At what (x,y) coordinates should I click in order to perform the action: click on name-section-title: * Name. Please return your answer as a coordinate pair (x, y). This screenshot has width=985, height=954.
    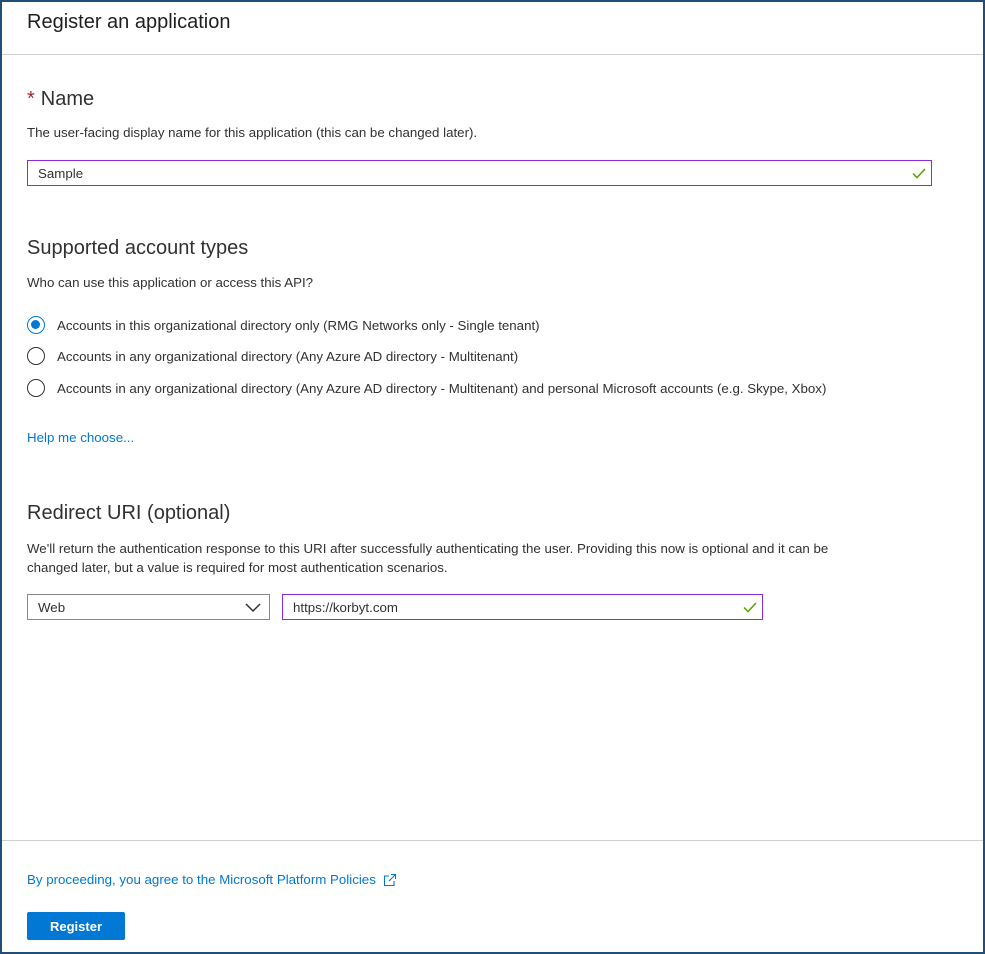
    Looking at the image, I should click on (60, 99).